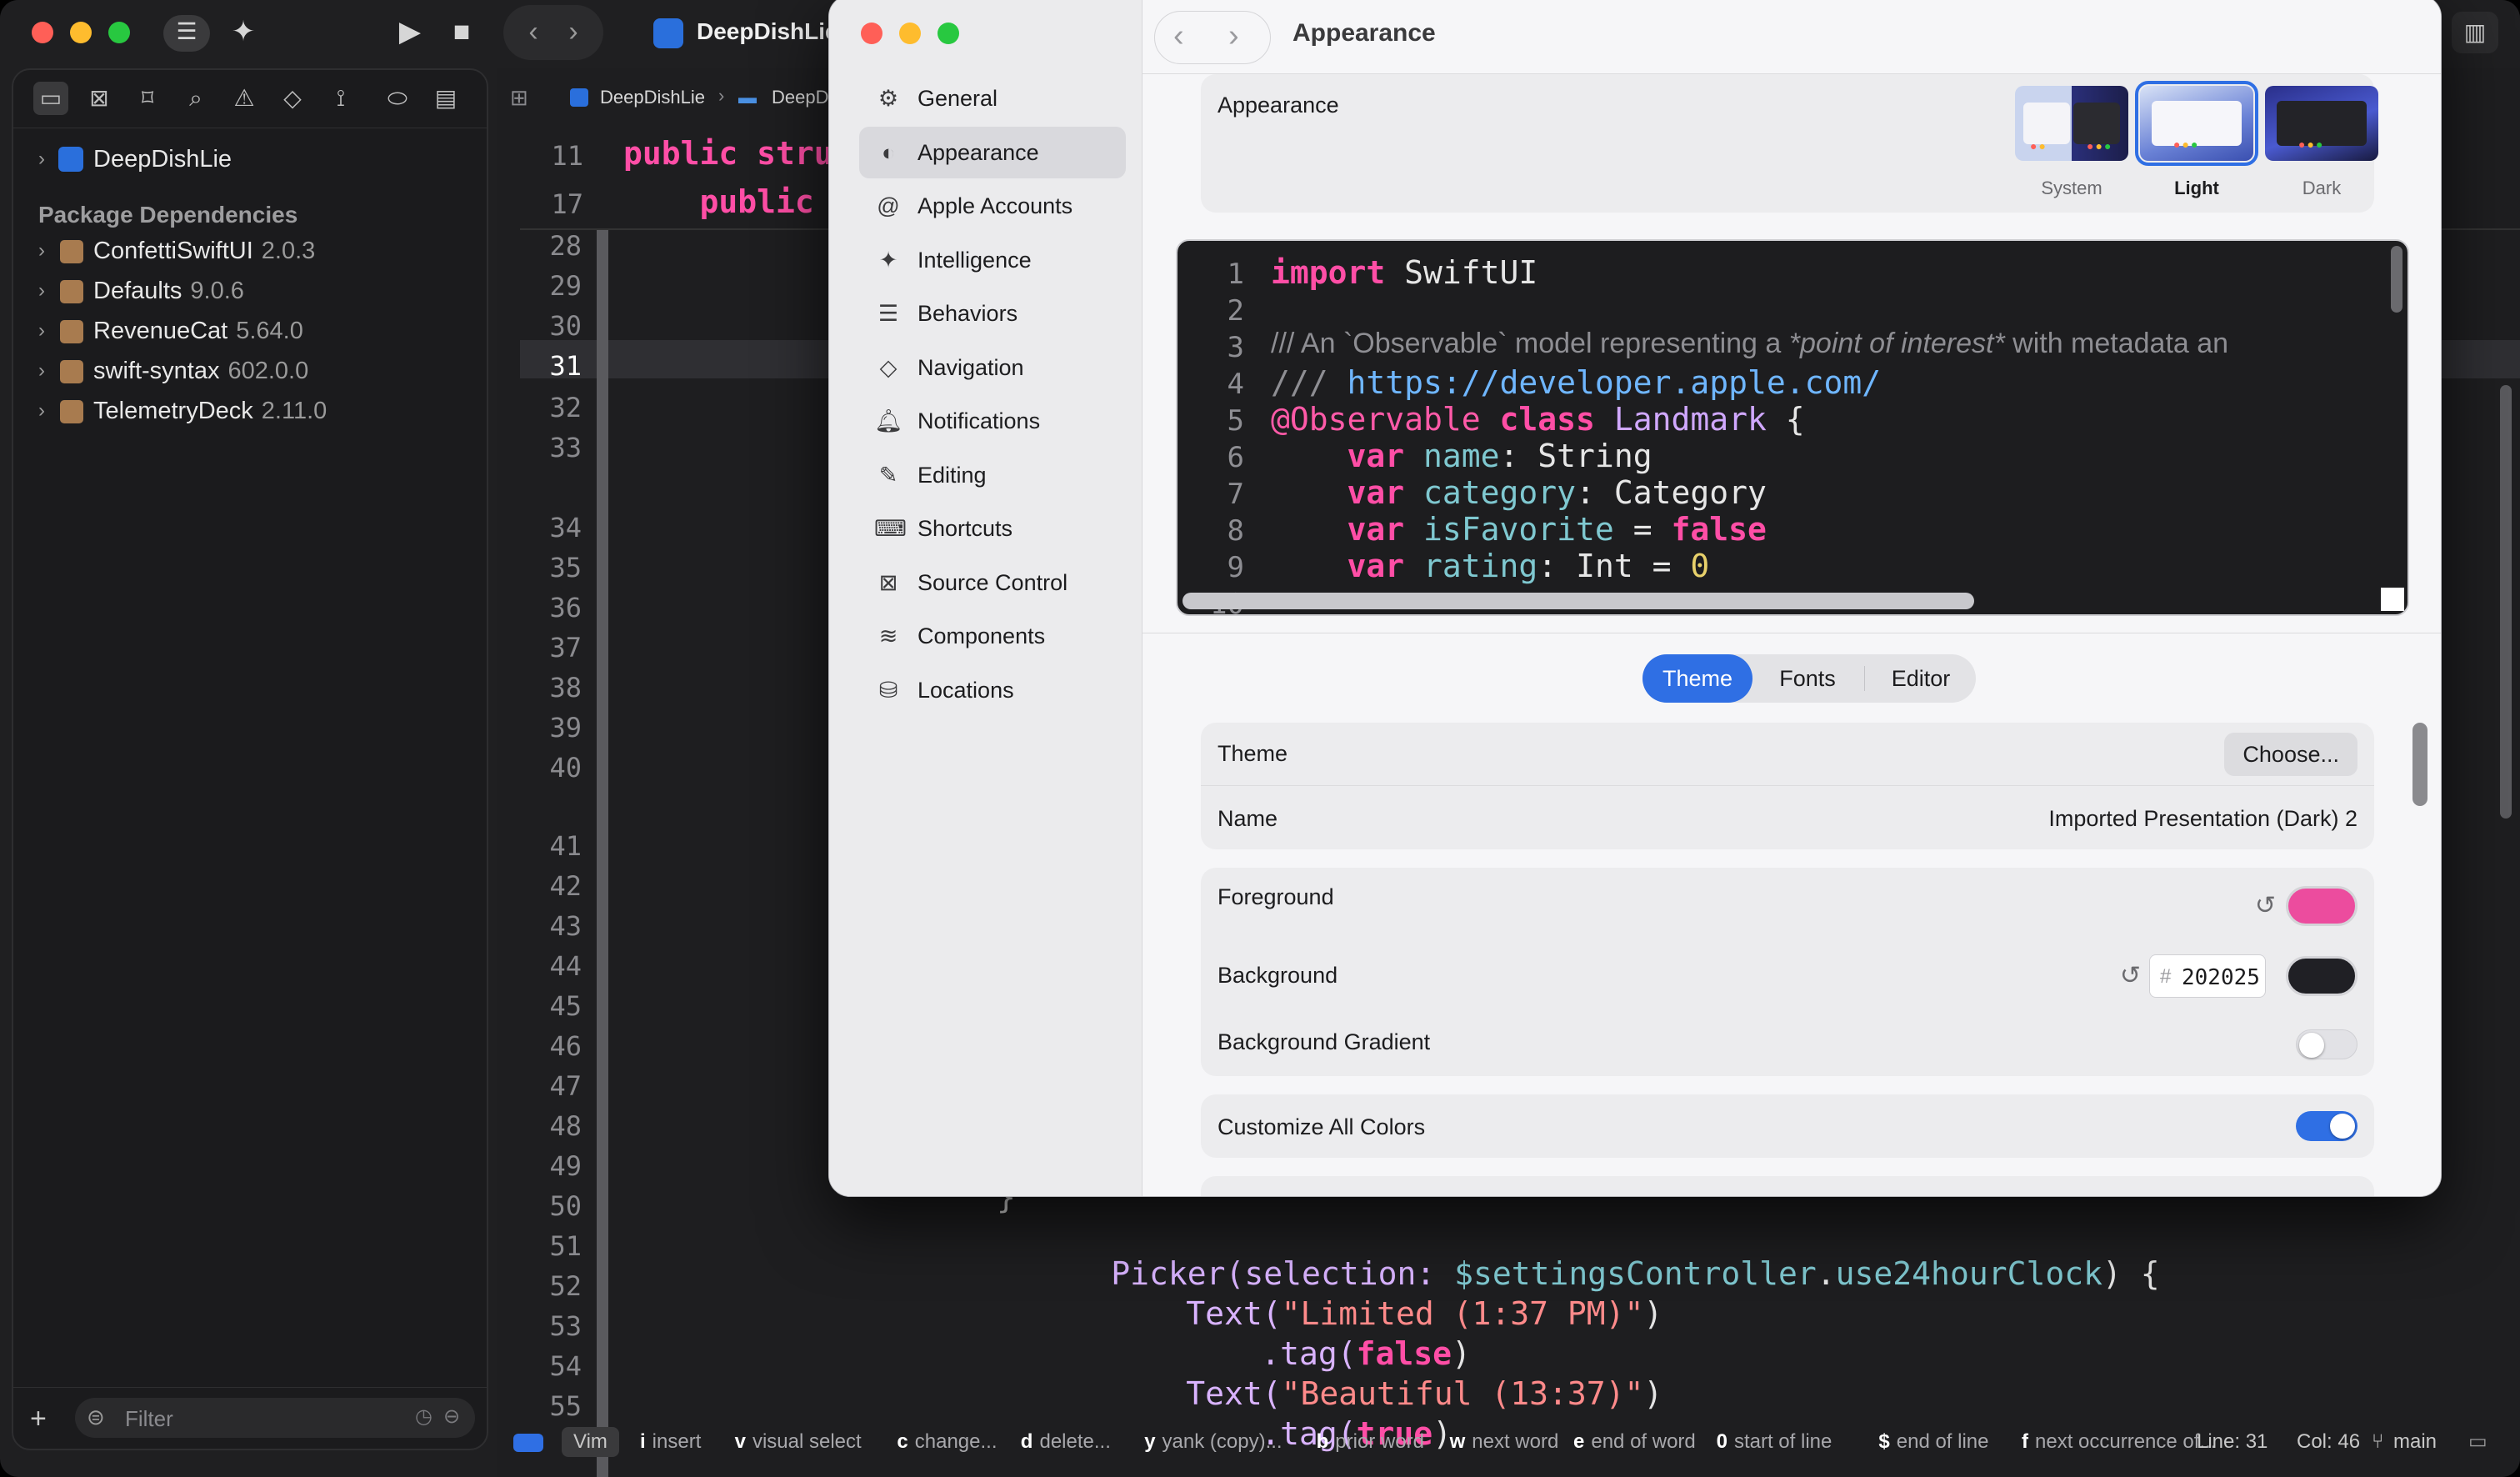 The width and height of the screenshot is (2520, 1477). Describe the element at coordinates (2196, 142) in the screenshot. I see `appearance-option-light: ●●● Light` at that location.